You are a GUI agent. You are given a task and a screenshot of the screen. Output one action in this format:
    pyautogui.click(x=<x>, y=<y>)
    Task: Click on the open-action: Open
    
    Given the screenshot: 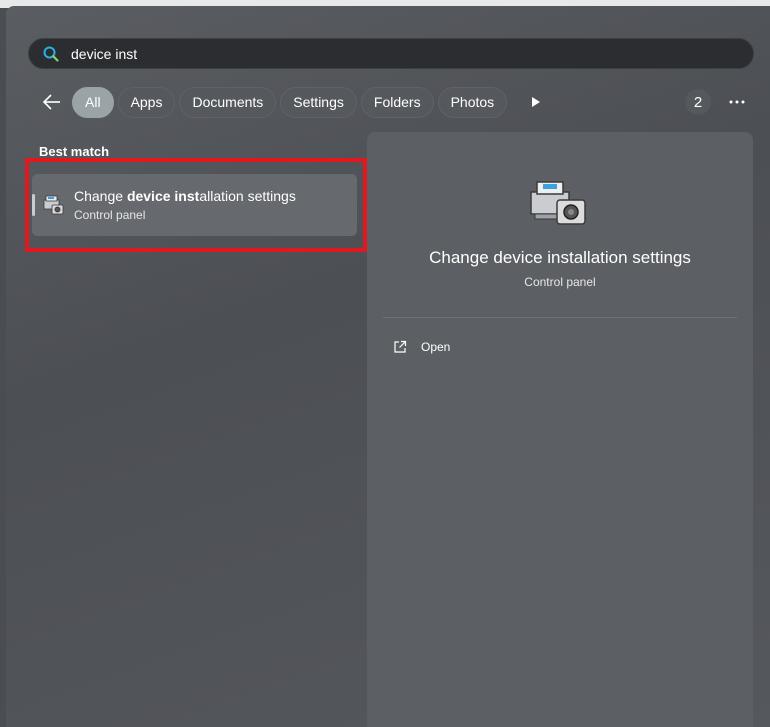 What is the action you would take?
    pyautogui.click(x=421, y=347)
    